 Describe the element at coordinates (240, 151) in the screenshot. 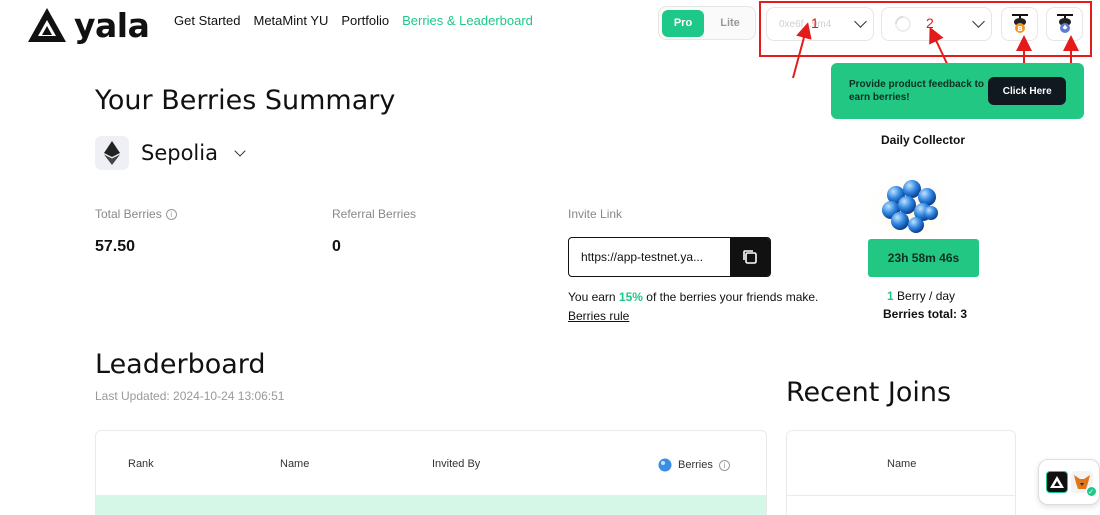

I see `chevron-down-icon` at that location.